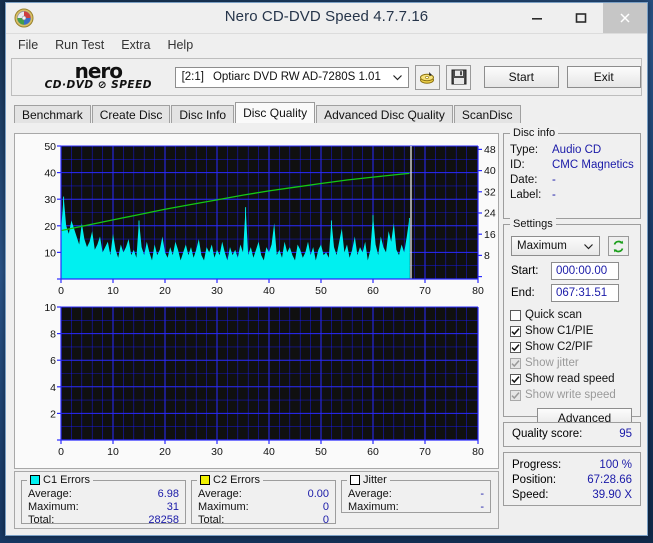  I want to click on jitter-average-label: Average:, so click(370, 494).